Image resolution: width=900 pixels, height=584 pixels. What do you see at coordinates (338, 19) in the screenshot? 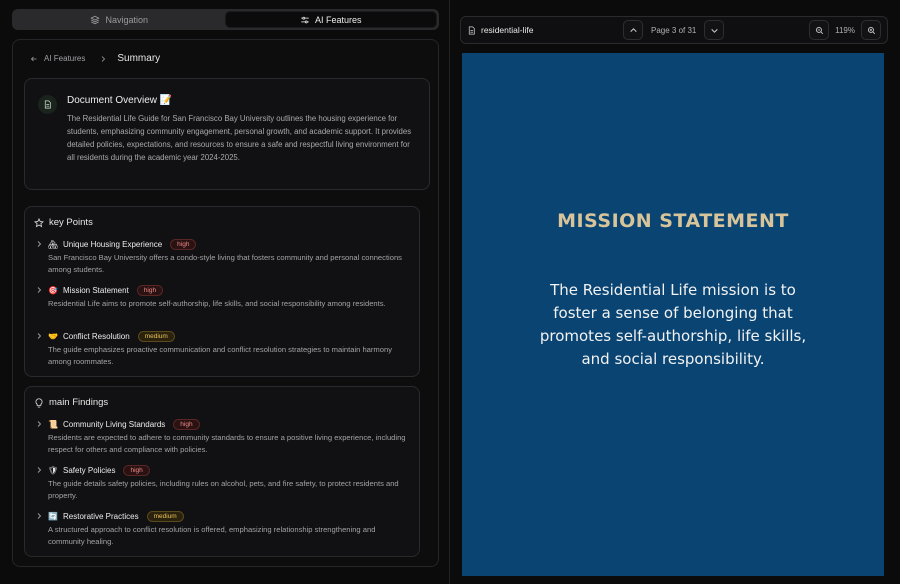
I see `tab-ai-features-label: AI Features` at bounding box center [338, 19].